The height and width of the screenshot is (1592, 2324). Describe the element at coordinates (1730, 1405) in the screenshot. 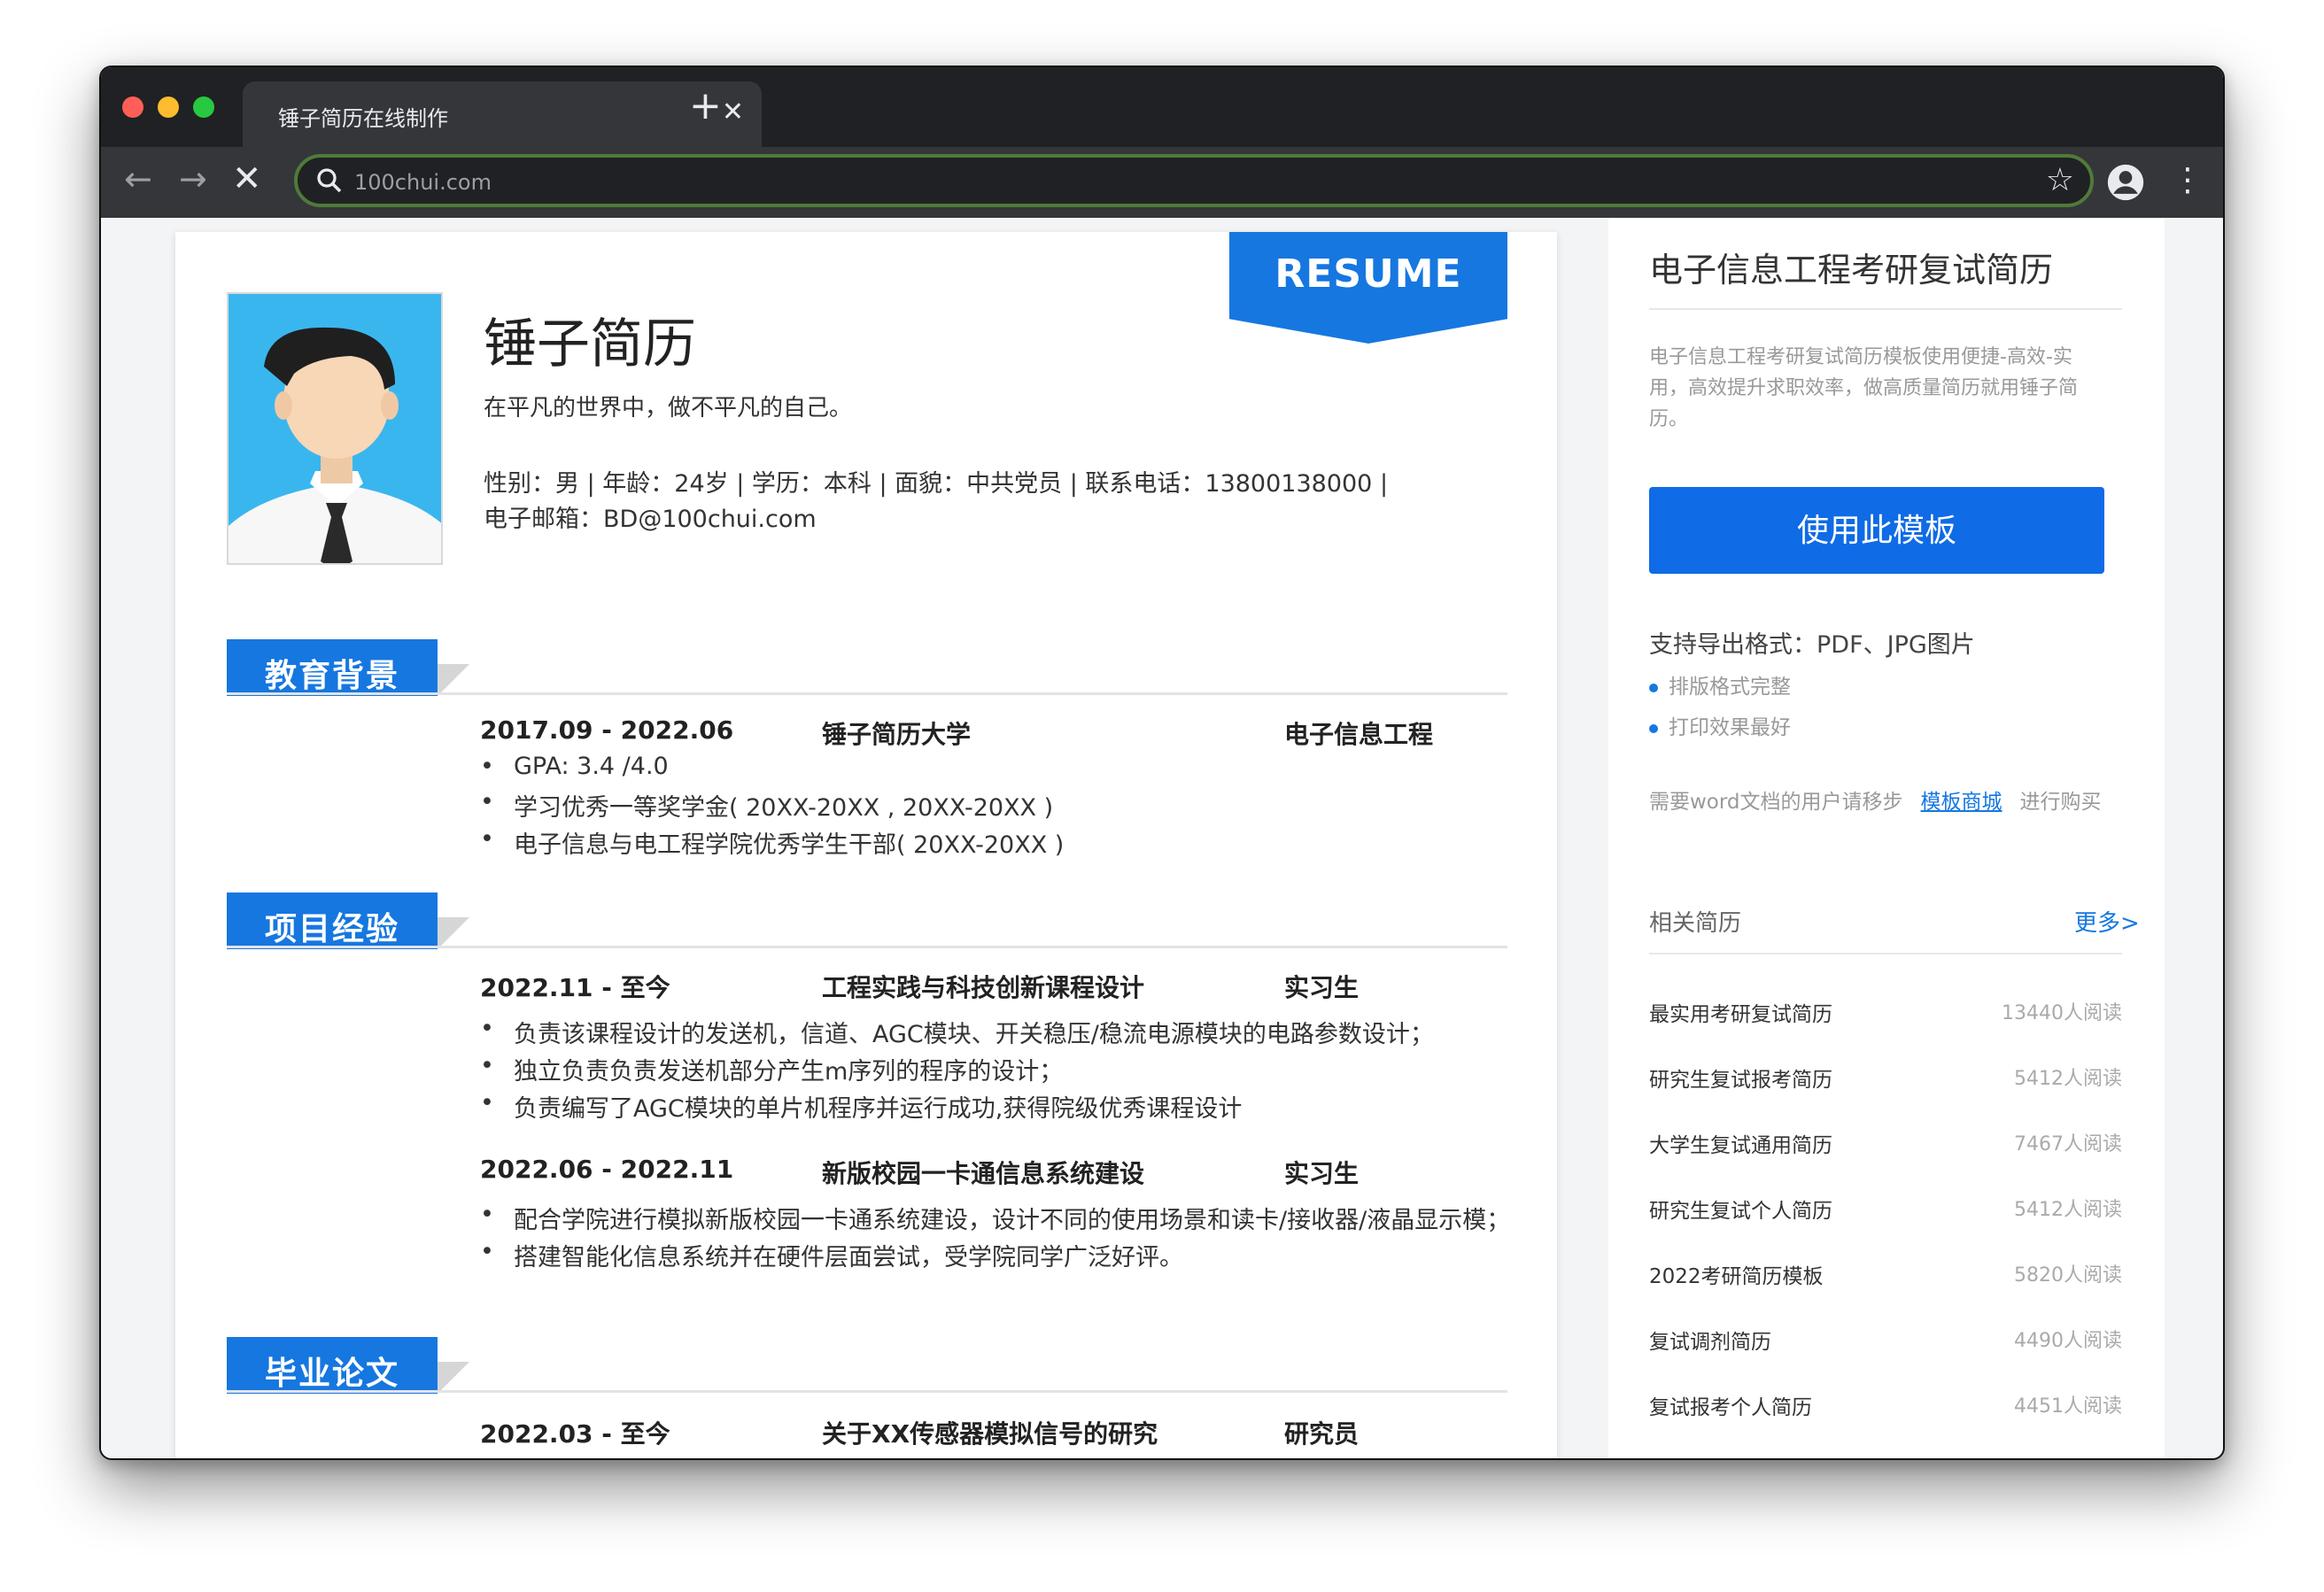

I see `related-resume-name: 复试报考个人简历` at that location.